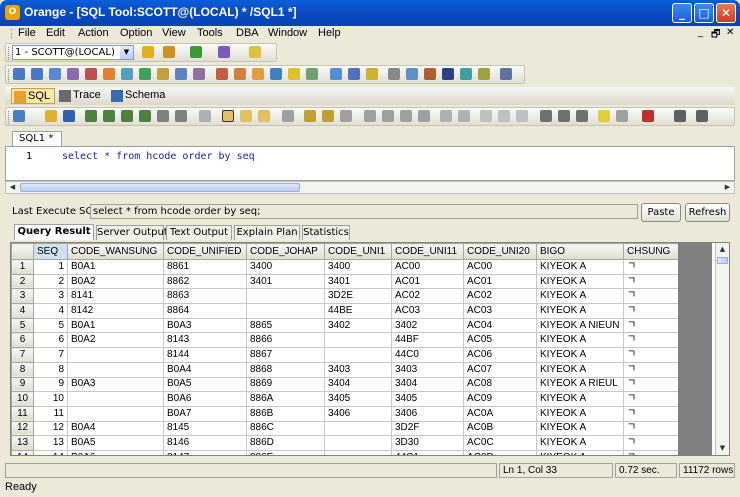  Describe the element at coordinates (50, 384) in the screenshot. I see `table-cell: 9` at that location.